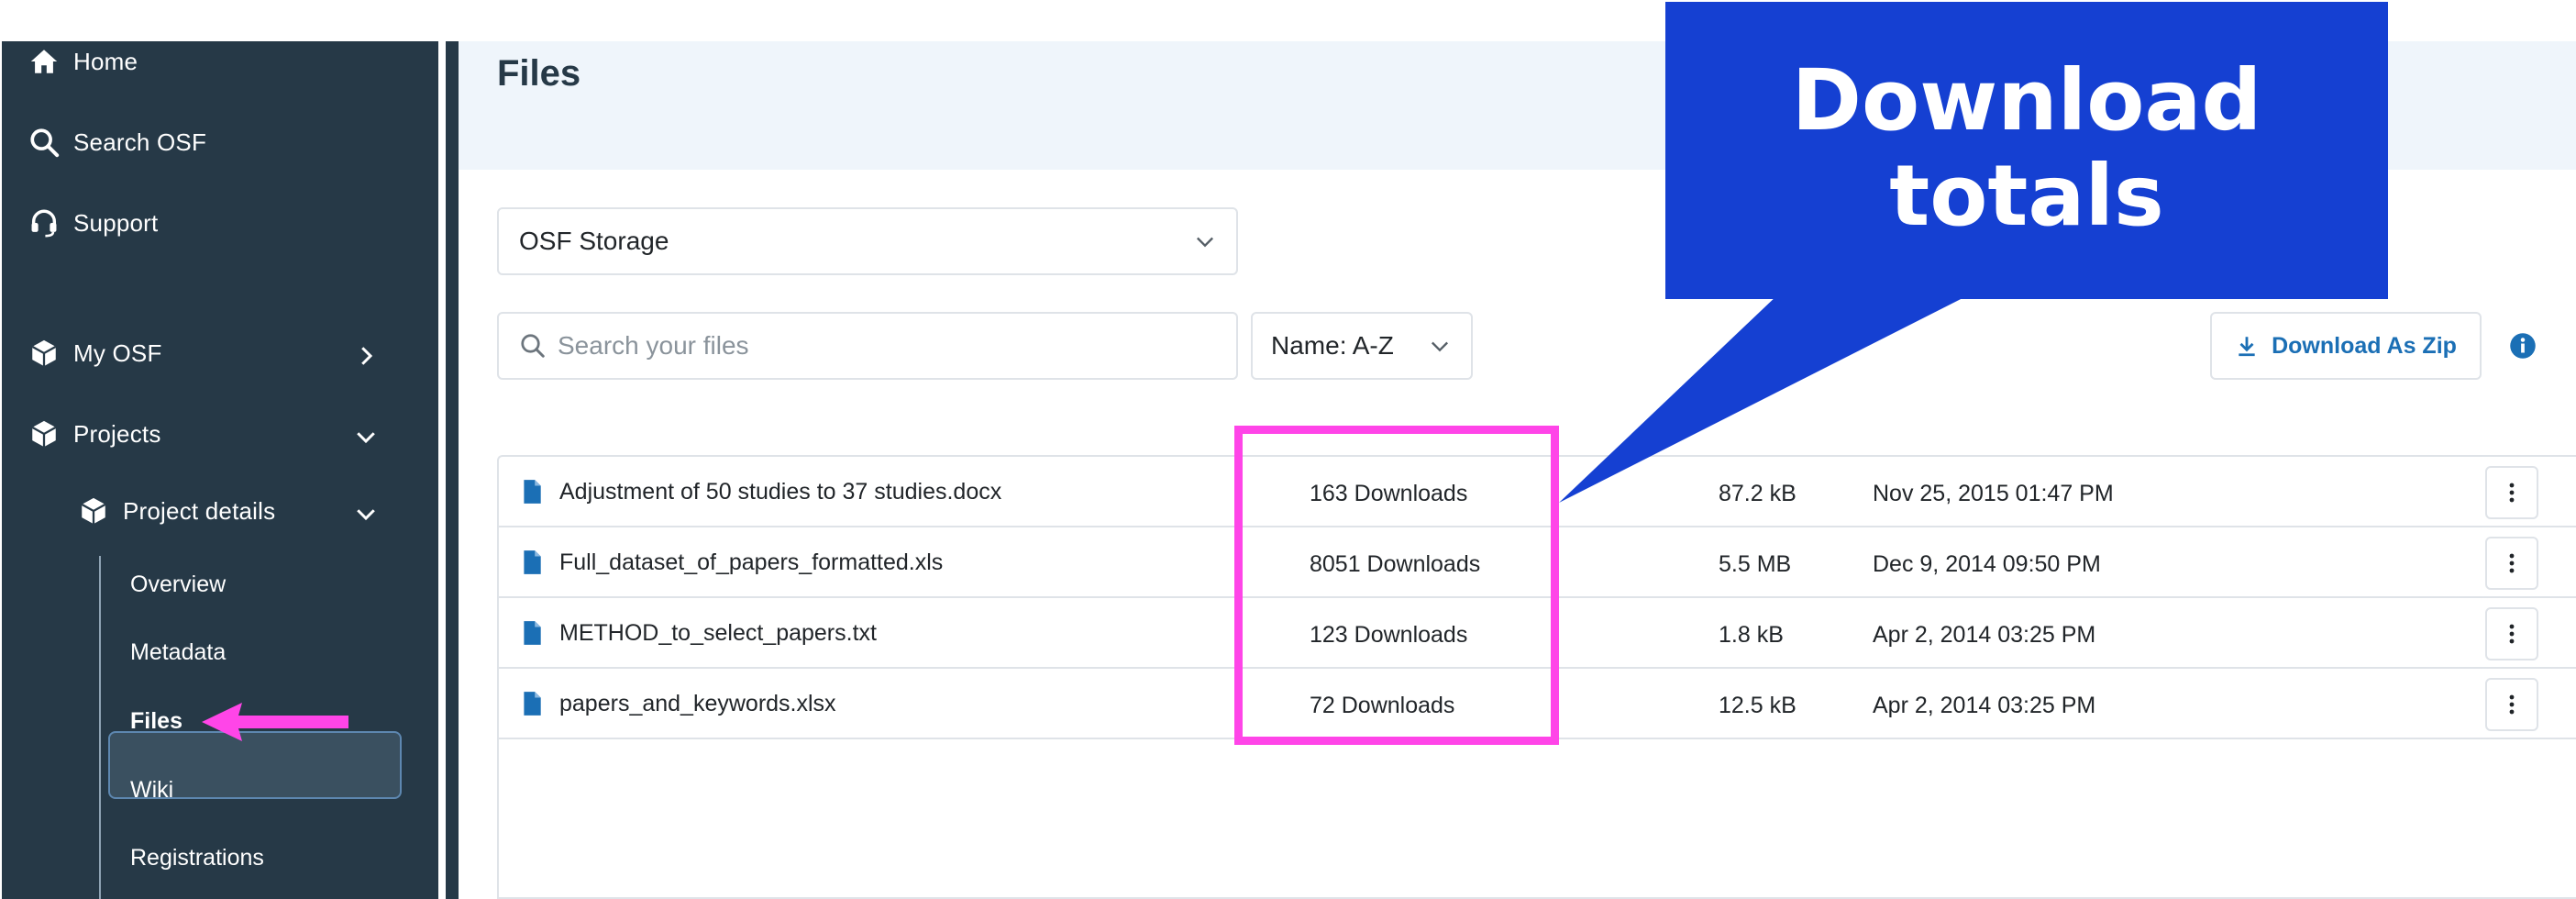 The height and width of the screenshot is (899, 2576). I want to click on storage-select: OSF Storage, so click(867, 241).